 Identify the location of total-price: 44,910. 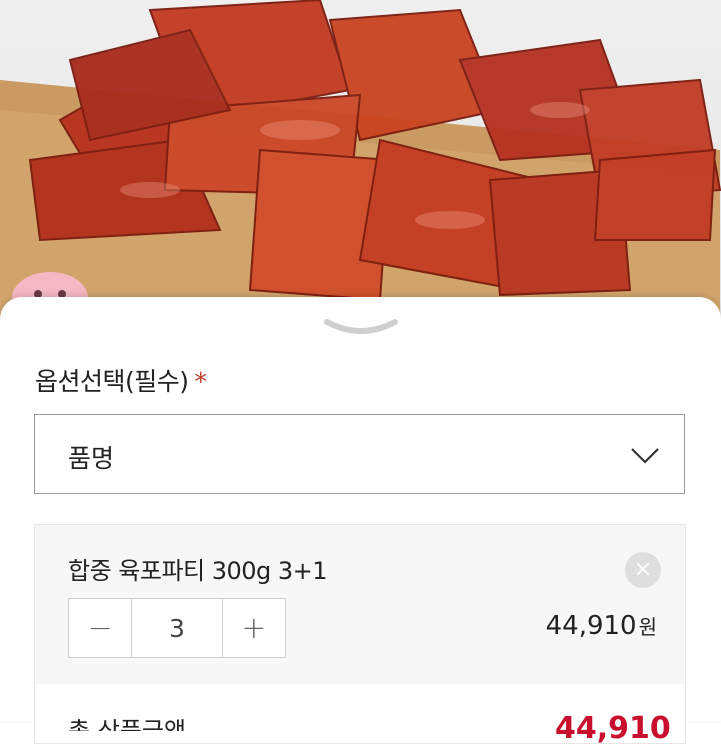
(613, 728).